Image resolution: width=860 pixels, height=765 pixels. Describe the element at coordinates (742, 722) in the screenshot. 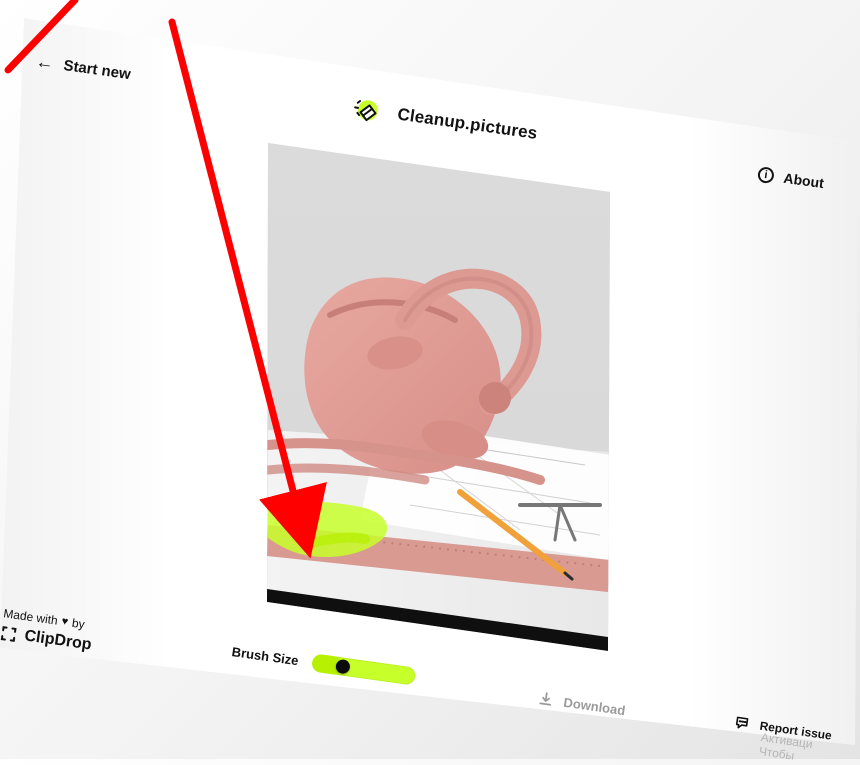

I see `chat-bubble-icon` at that location.